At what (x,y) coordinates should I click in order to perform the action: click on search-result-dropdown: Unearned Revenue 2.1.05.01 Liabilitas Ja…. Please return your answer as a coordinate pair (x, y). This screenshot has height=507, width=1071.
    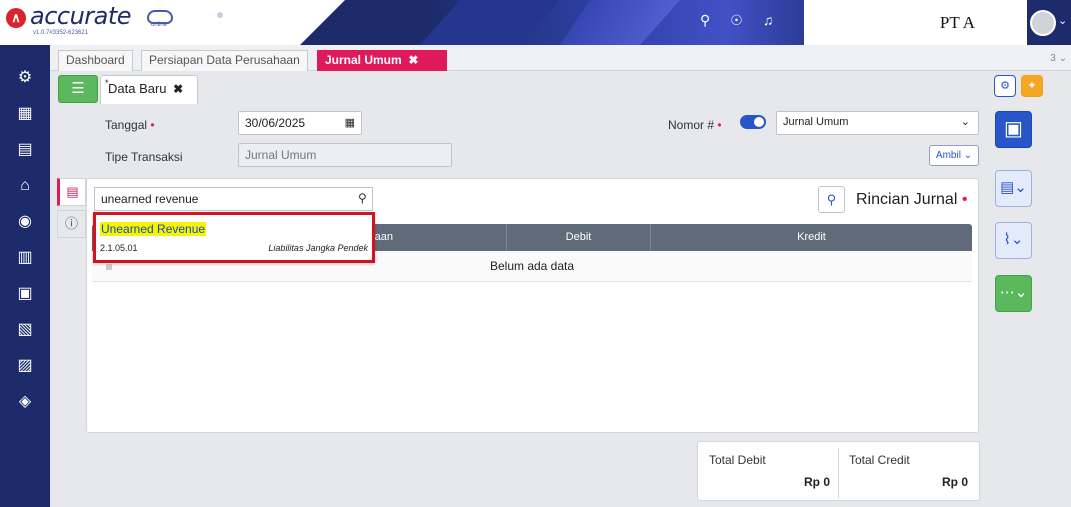
    Looking at the image, I should click on (234, 237).